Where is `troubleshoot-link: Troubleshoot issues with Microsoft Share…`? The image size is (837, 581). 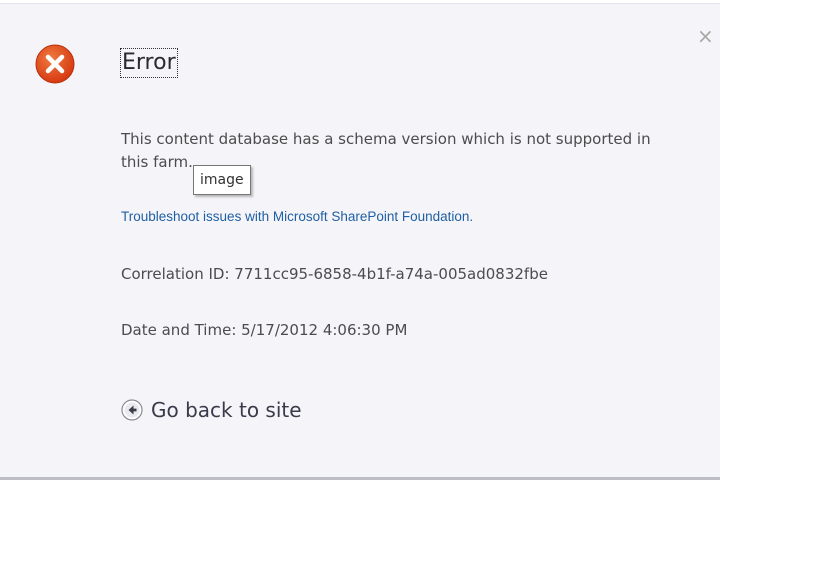 troubleshoot-link: Troubleshoot issues with Microsoft Share… is located at coordinates (297, 217).